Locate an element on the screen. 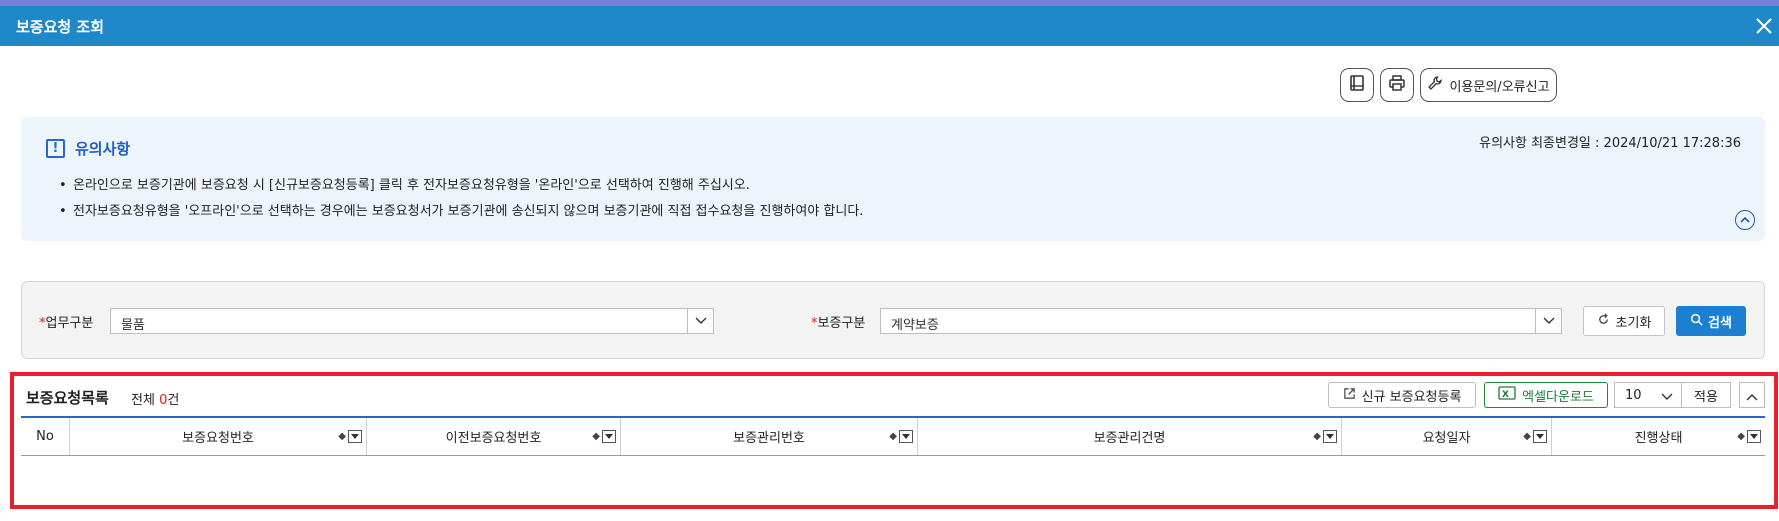 Image resolution: width=1779 pixels, height=521 pixels. reset-button: 초기화 is located at coordinates (1624, 321).